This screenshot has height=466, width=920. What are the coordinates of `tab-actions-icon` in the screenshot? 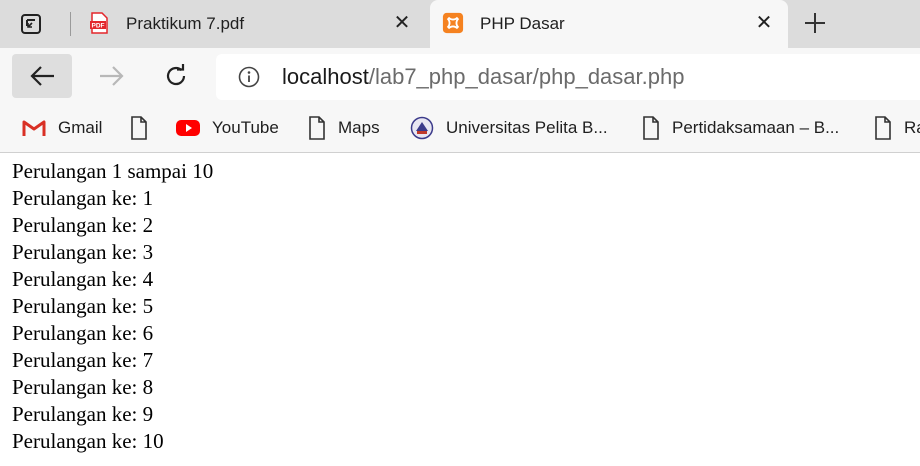 It's located at (31, 24).